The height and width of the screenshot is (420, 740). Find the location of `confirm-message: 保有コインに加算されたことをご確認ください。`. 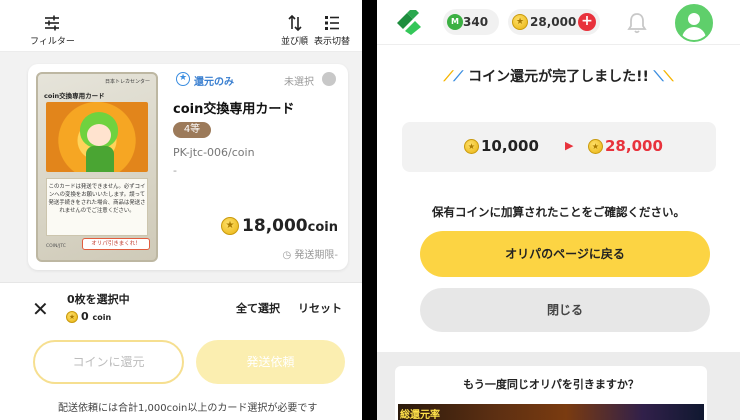

confirm-message: 保有コインに加算されたことをご確認ください。 is located at coordinates (558, 212).